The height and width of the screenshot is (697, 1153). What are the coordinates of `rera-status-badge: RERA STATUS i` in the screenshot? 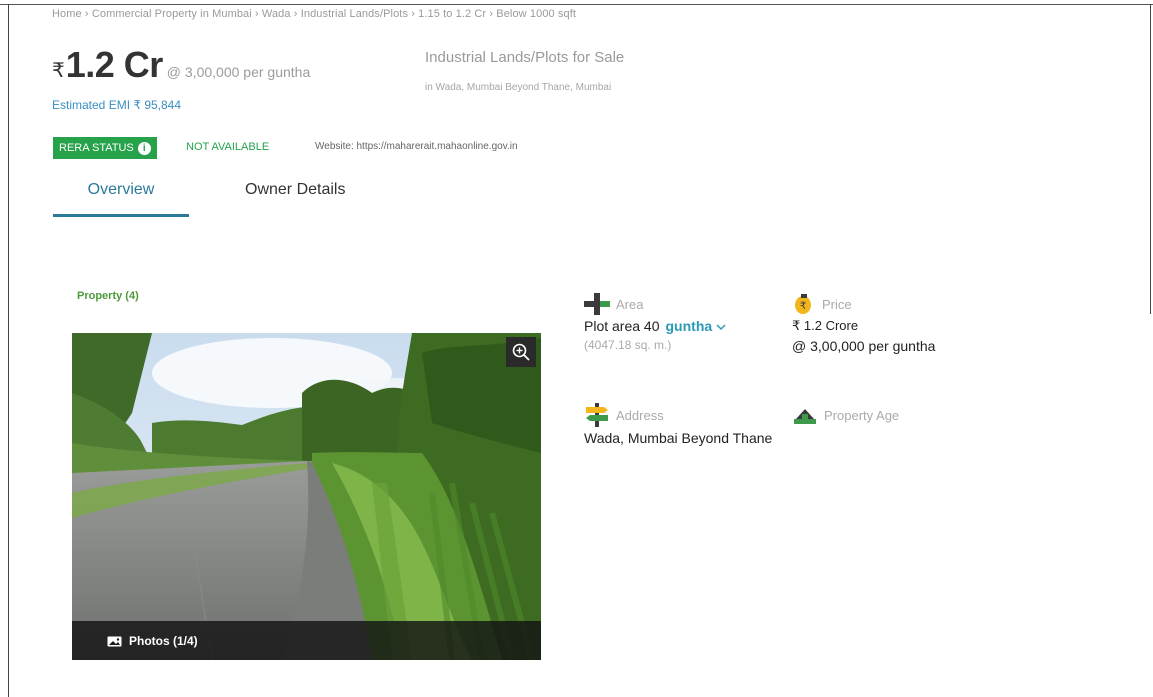 It's located at (105, 148).